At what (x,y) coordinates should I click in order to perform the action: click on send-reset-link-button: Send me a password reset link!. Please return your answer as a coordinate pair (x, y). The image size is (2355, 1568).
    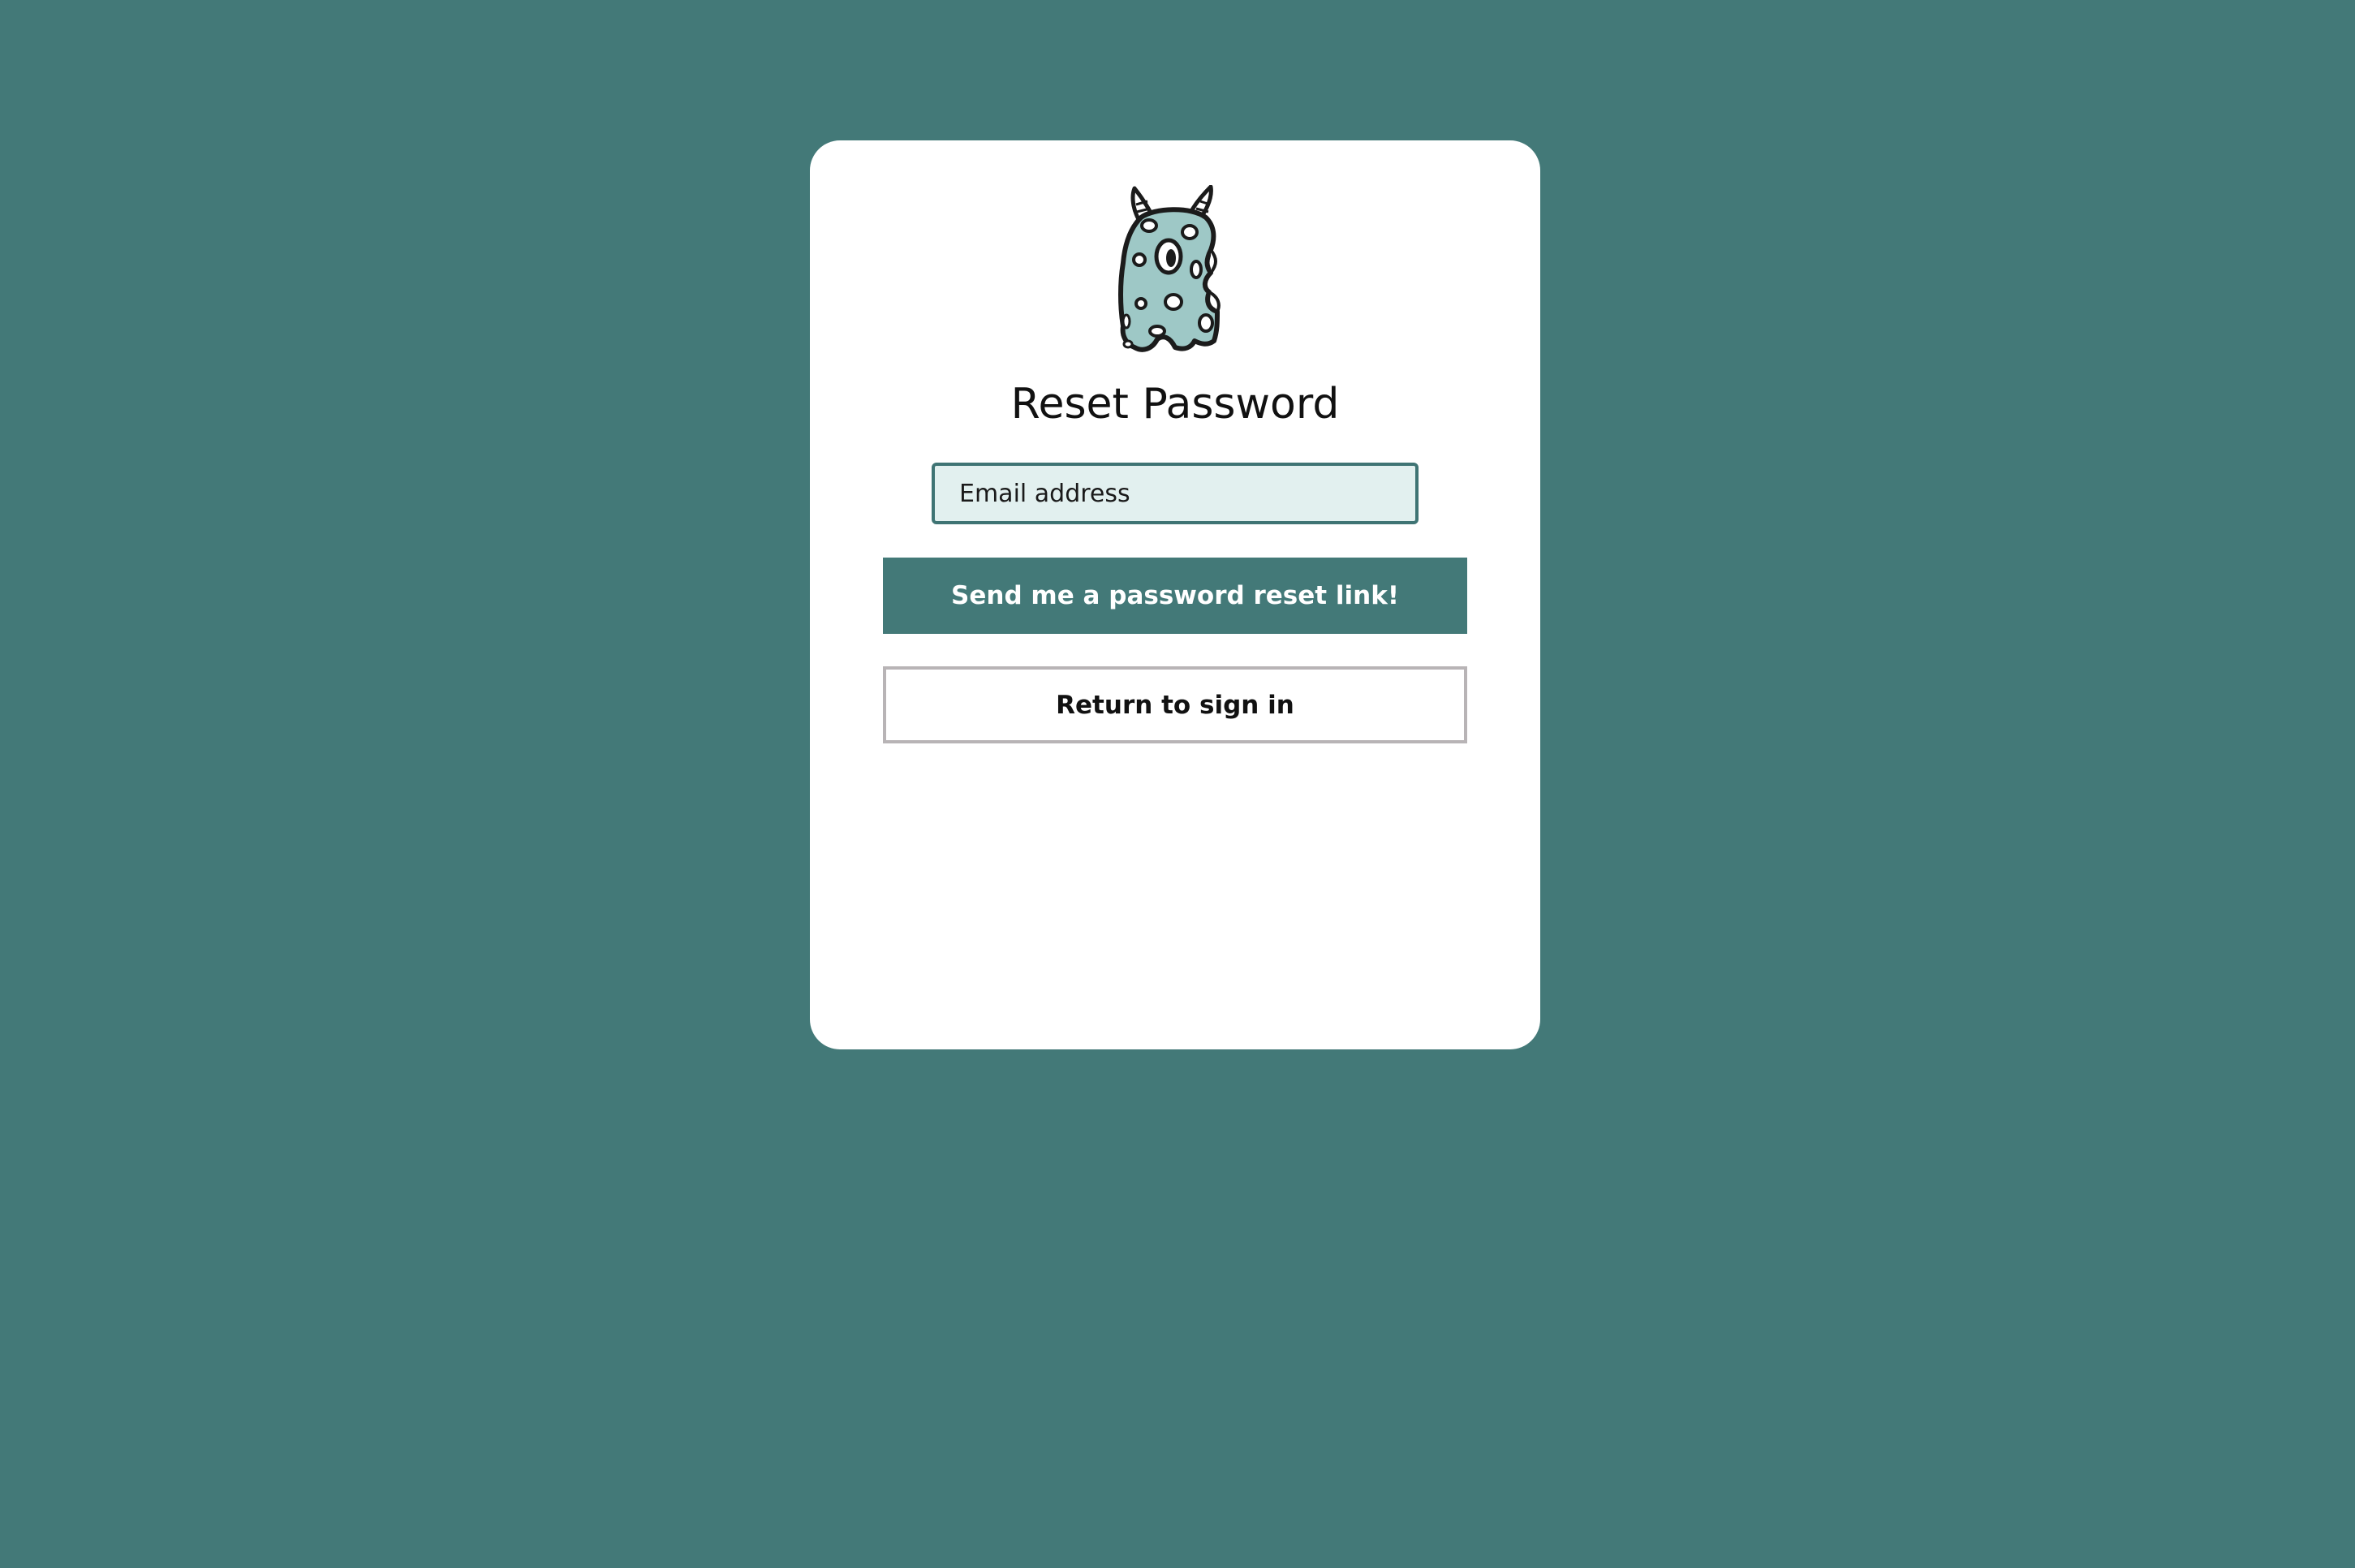
    Looking at the image, I should click on (1175, 596).